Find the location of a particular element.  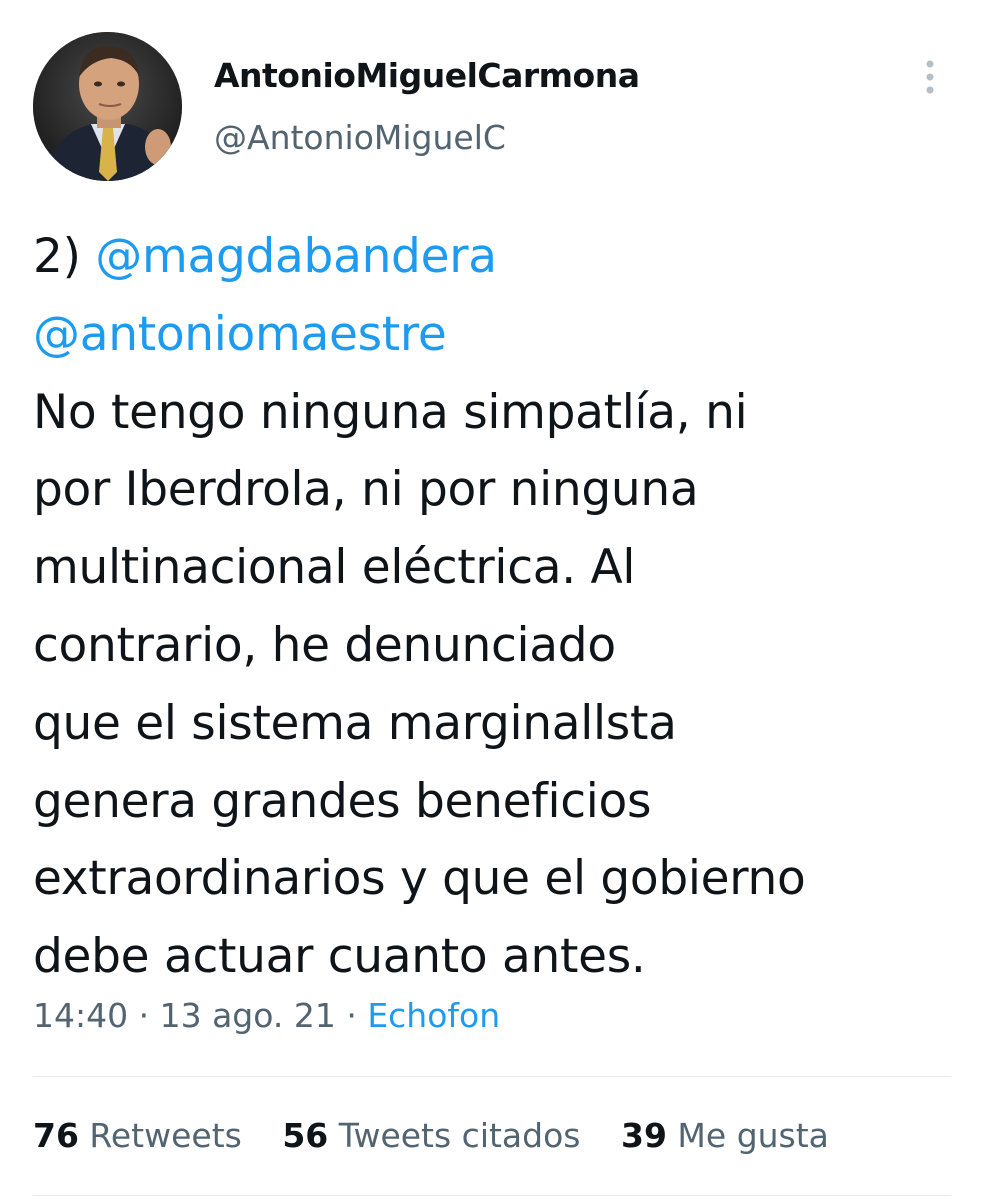

author-handle: @AntonioMiguelC is located at coordinates (360, 137).